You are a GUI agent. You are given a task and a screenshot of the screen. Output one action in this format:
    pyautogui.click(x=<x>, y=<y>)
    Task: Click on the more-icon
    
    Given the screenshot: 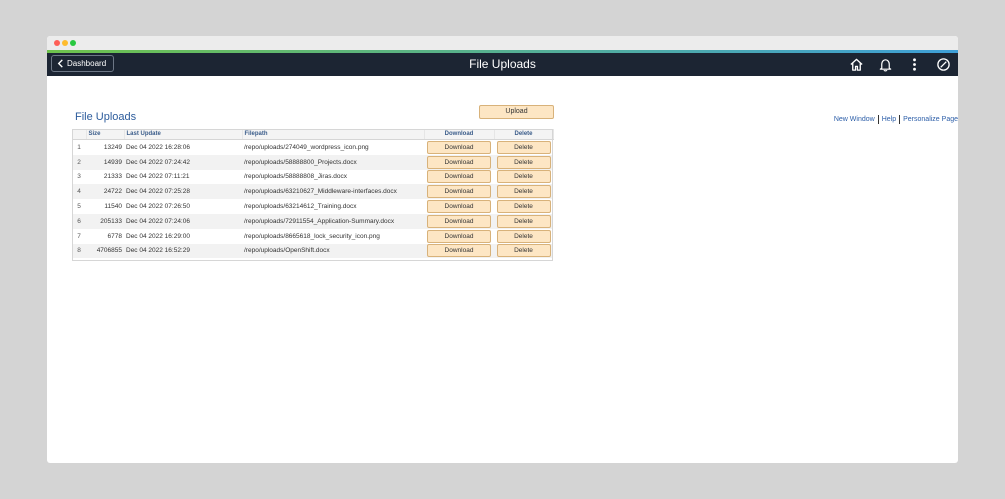 What is the action you would take?
    pyautogui.click(x=914, y=64)
    